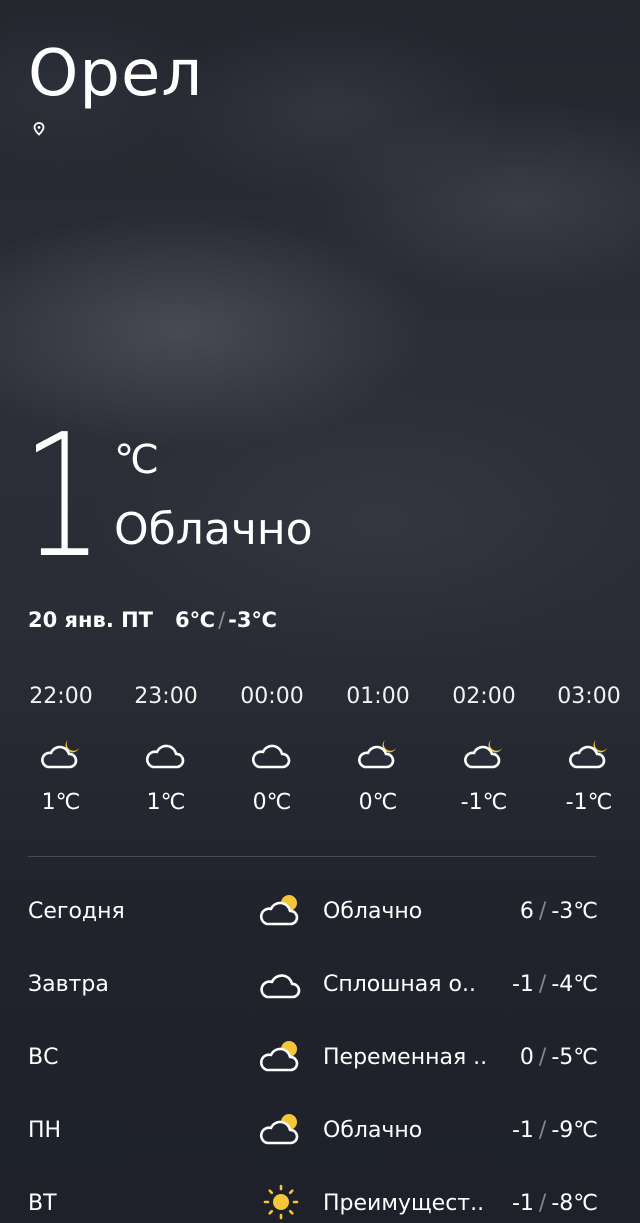 The image size is (640, 1223). I want to click on day-low: -4℃, so click(574, 984).